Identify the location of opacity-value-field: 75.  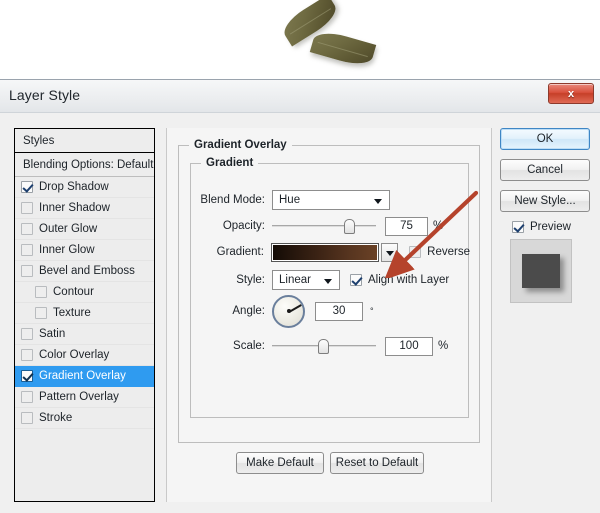
(406, 226).